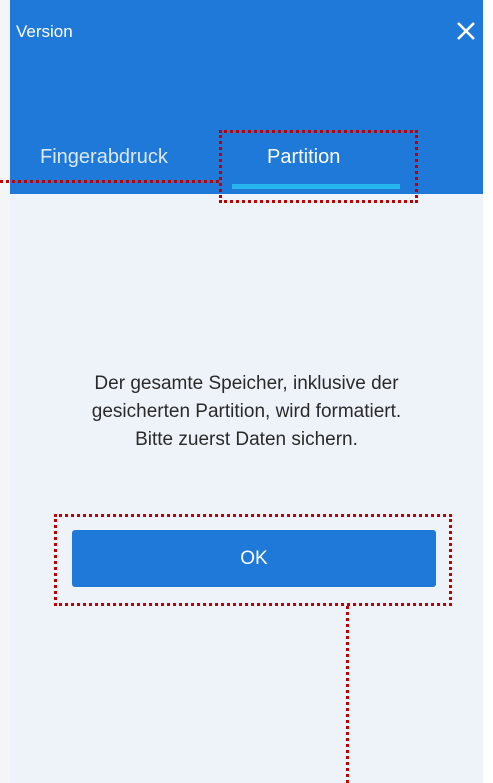  I want to click on annotation-box-partition-tab, so click(318, 166).